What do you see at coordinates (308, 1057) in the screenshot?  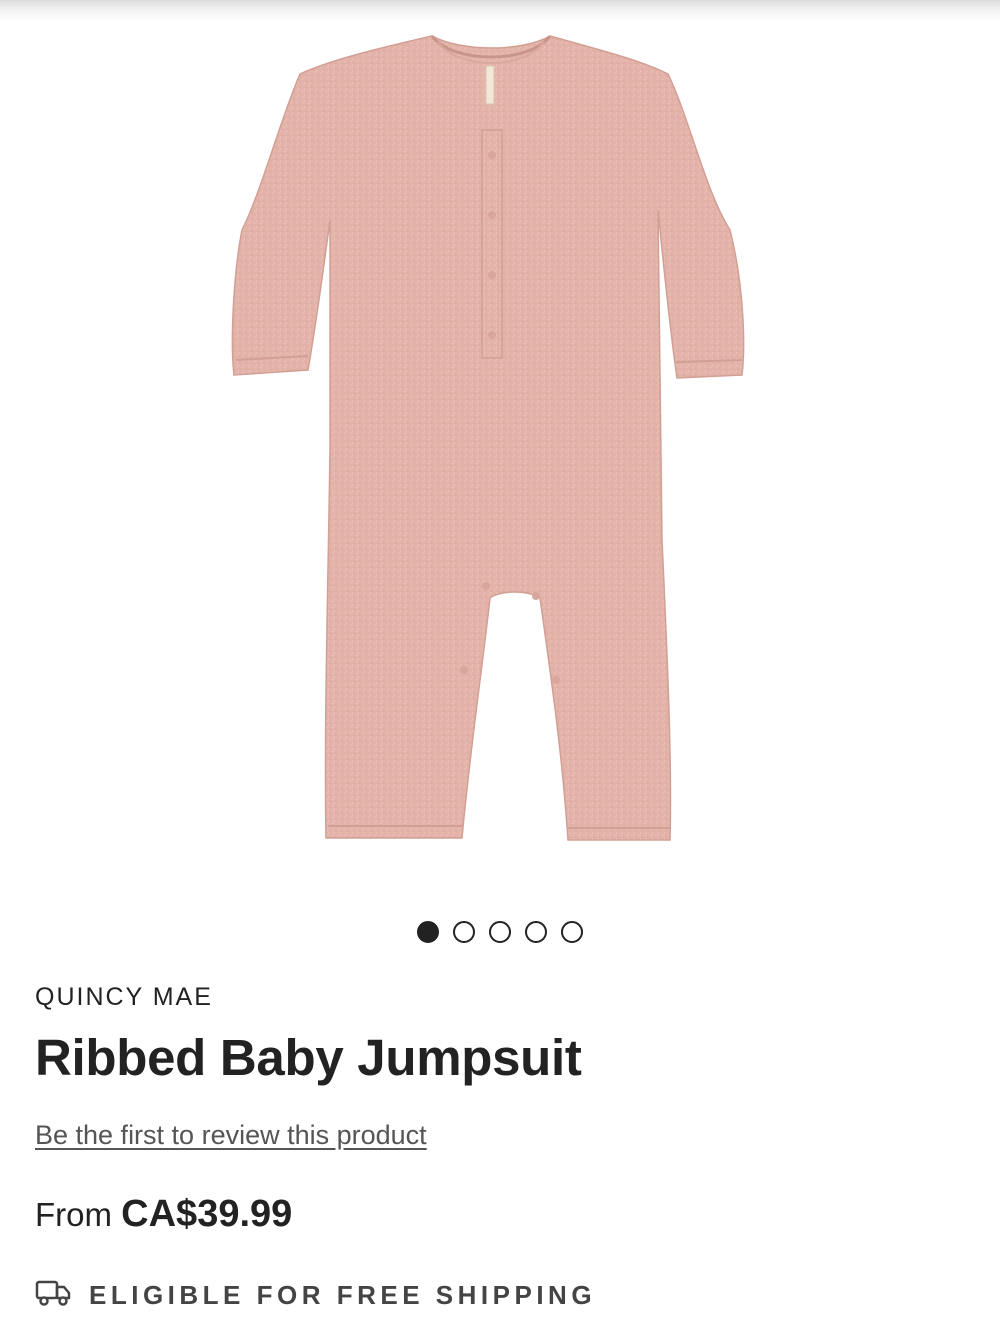 I see `product-title: Ribbed Baby Jumpsuit` at bounding box center [308, 1057].